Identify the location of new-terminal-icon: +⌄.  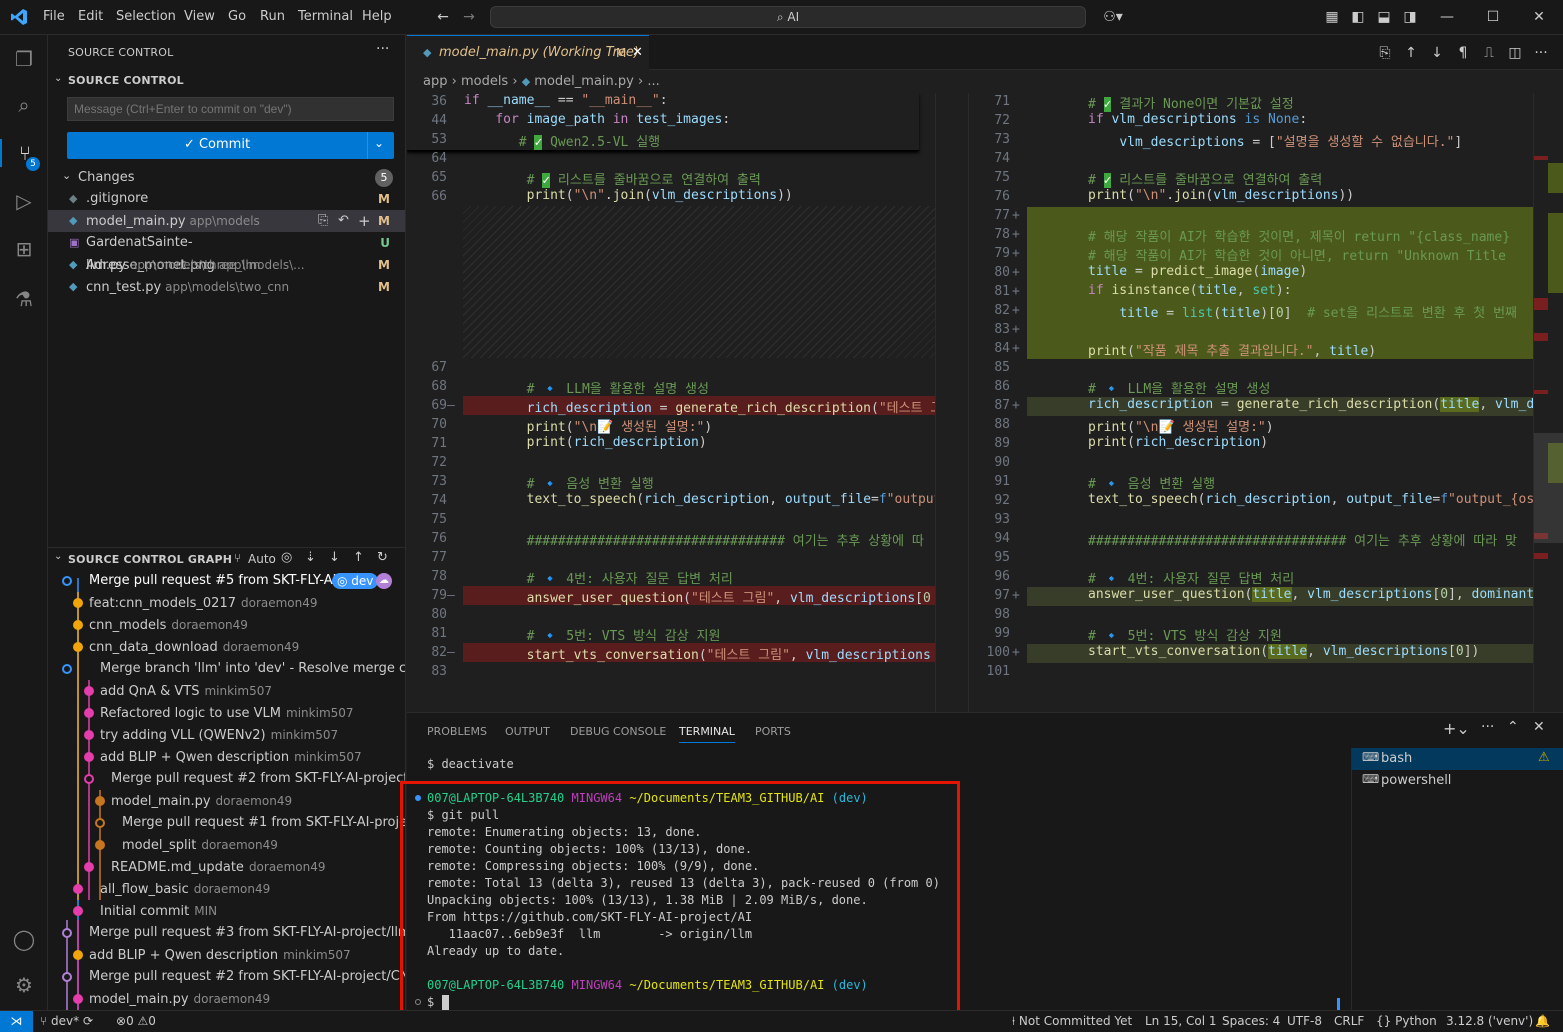
(1456, 728).